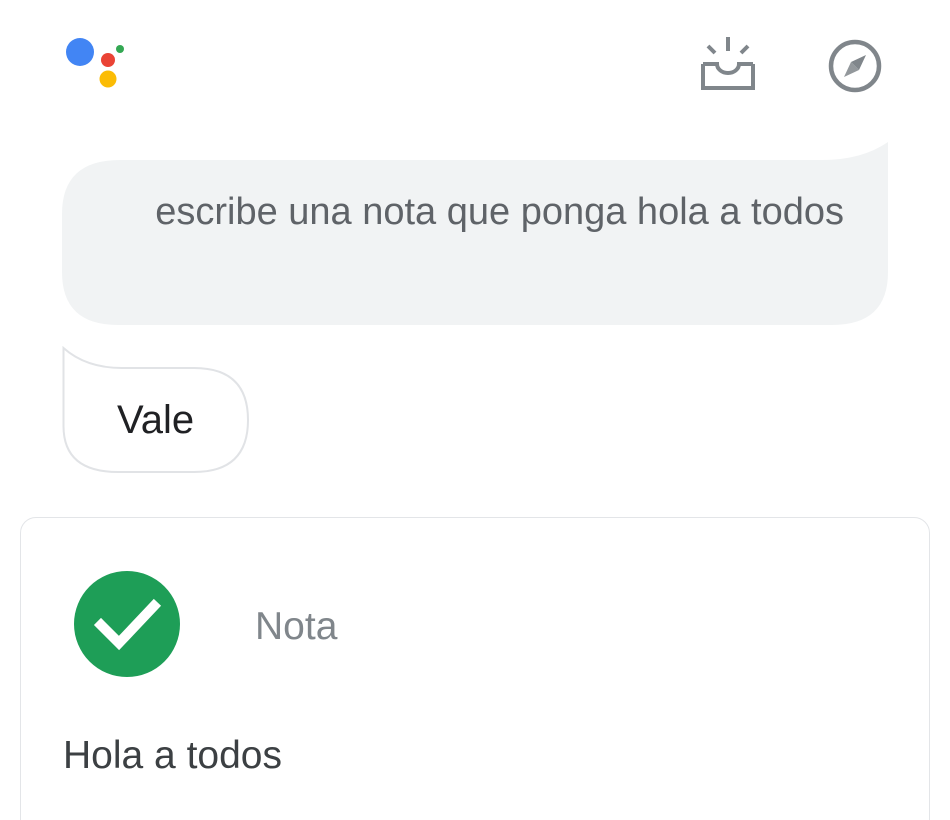 The image size is (950, 820). I want to click on check-circle-icon, so click(127, 624).